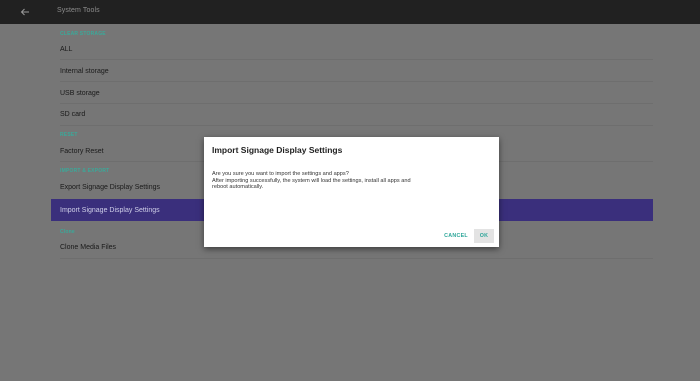 This screenshot has width=700, height=381. I want to click on list-item-label: USB storage, so click(80, 93).